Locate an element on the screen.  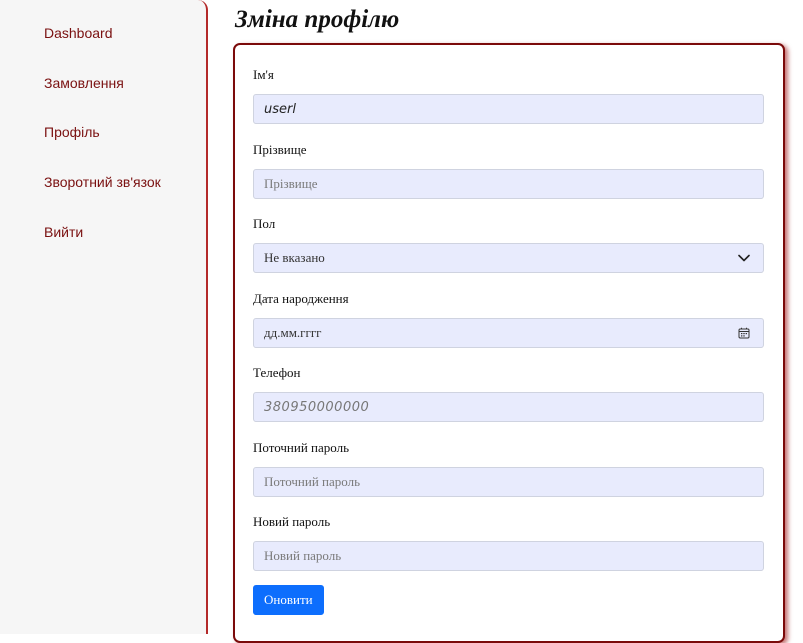
phone-field-group: Телефон 380950000000 is located at coordinates (508, 393).